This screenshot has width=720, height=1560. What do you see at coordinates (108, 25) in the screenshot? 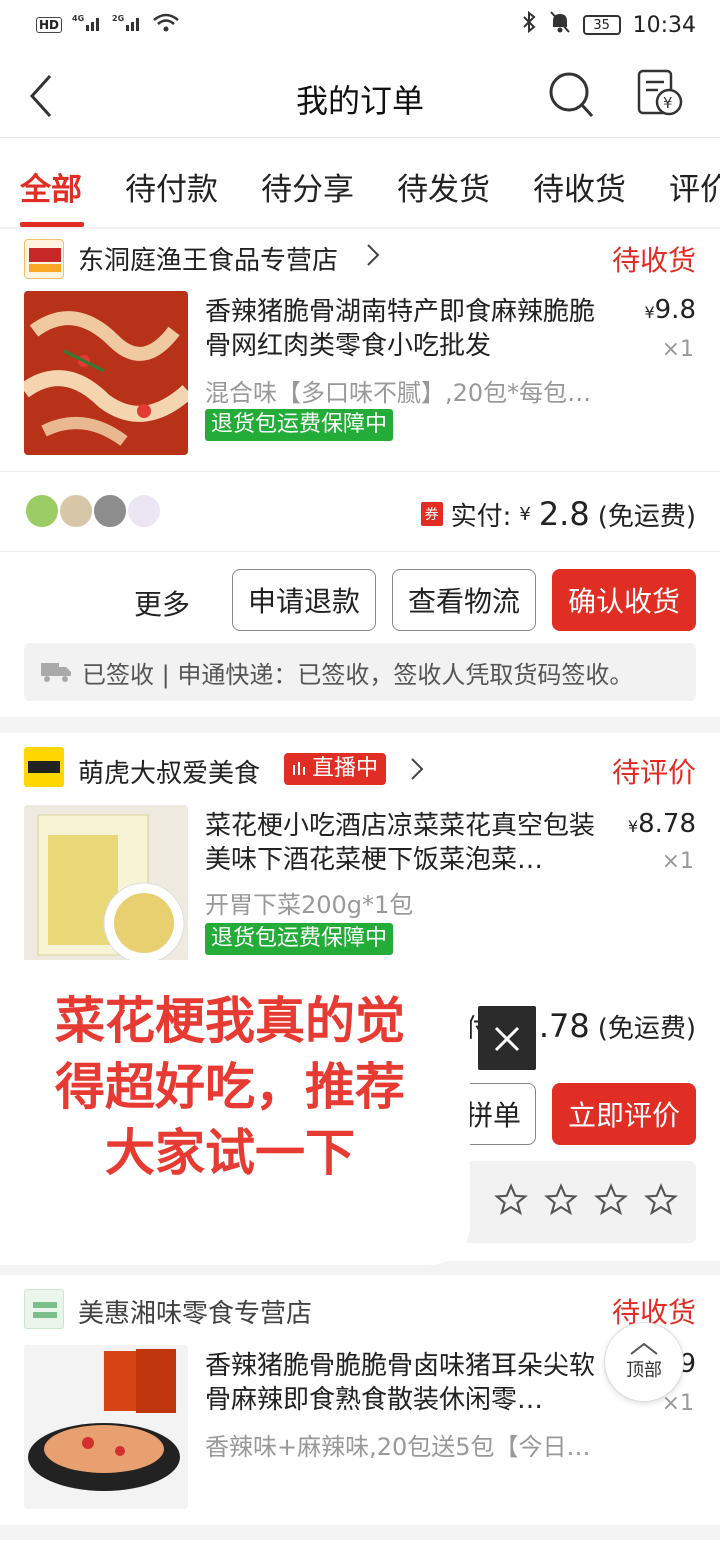
I see `status-left: HD 4G 2G` at bounding box center [108, 25].